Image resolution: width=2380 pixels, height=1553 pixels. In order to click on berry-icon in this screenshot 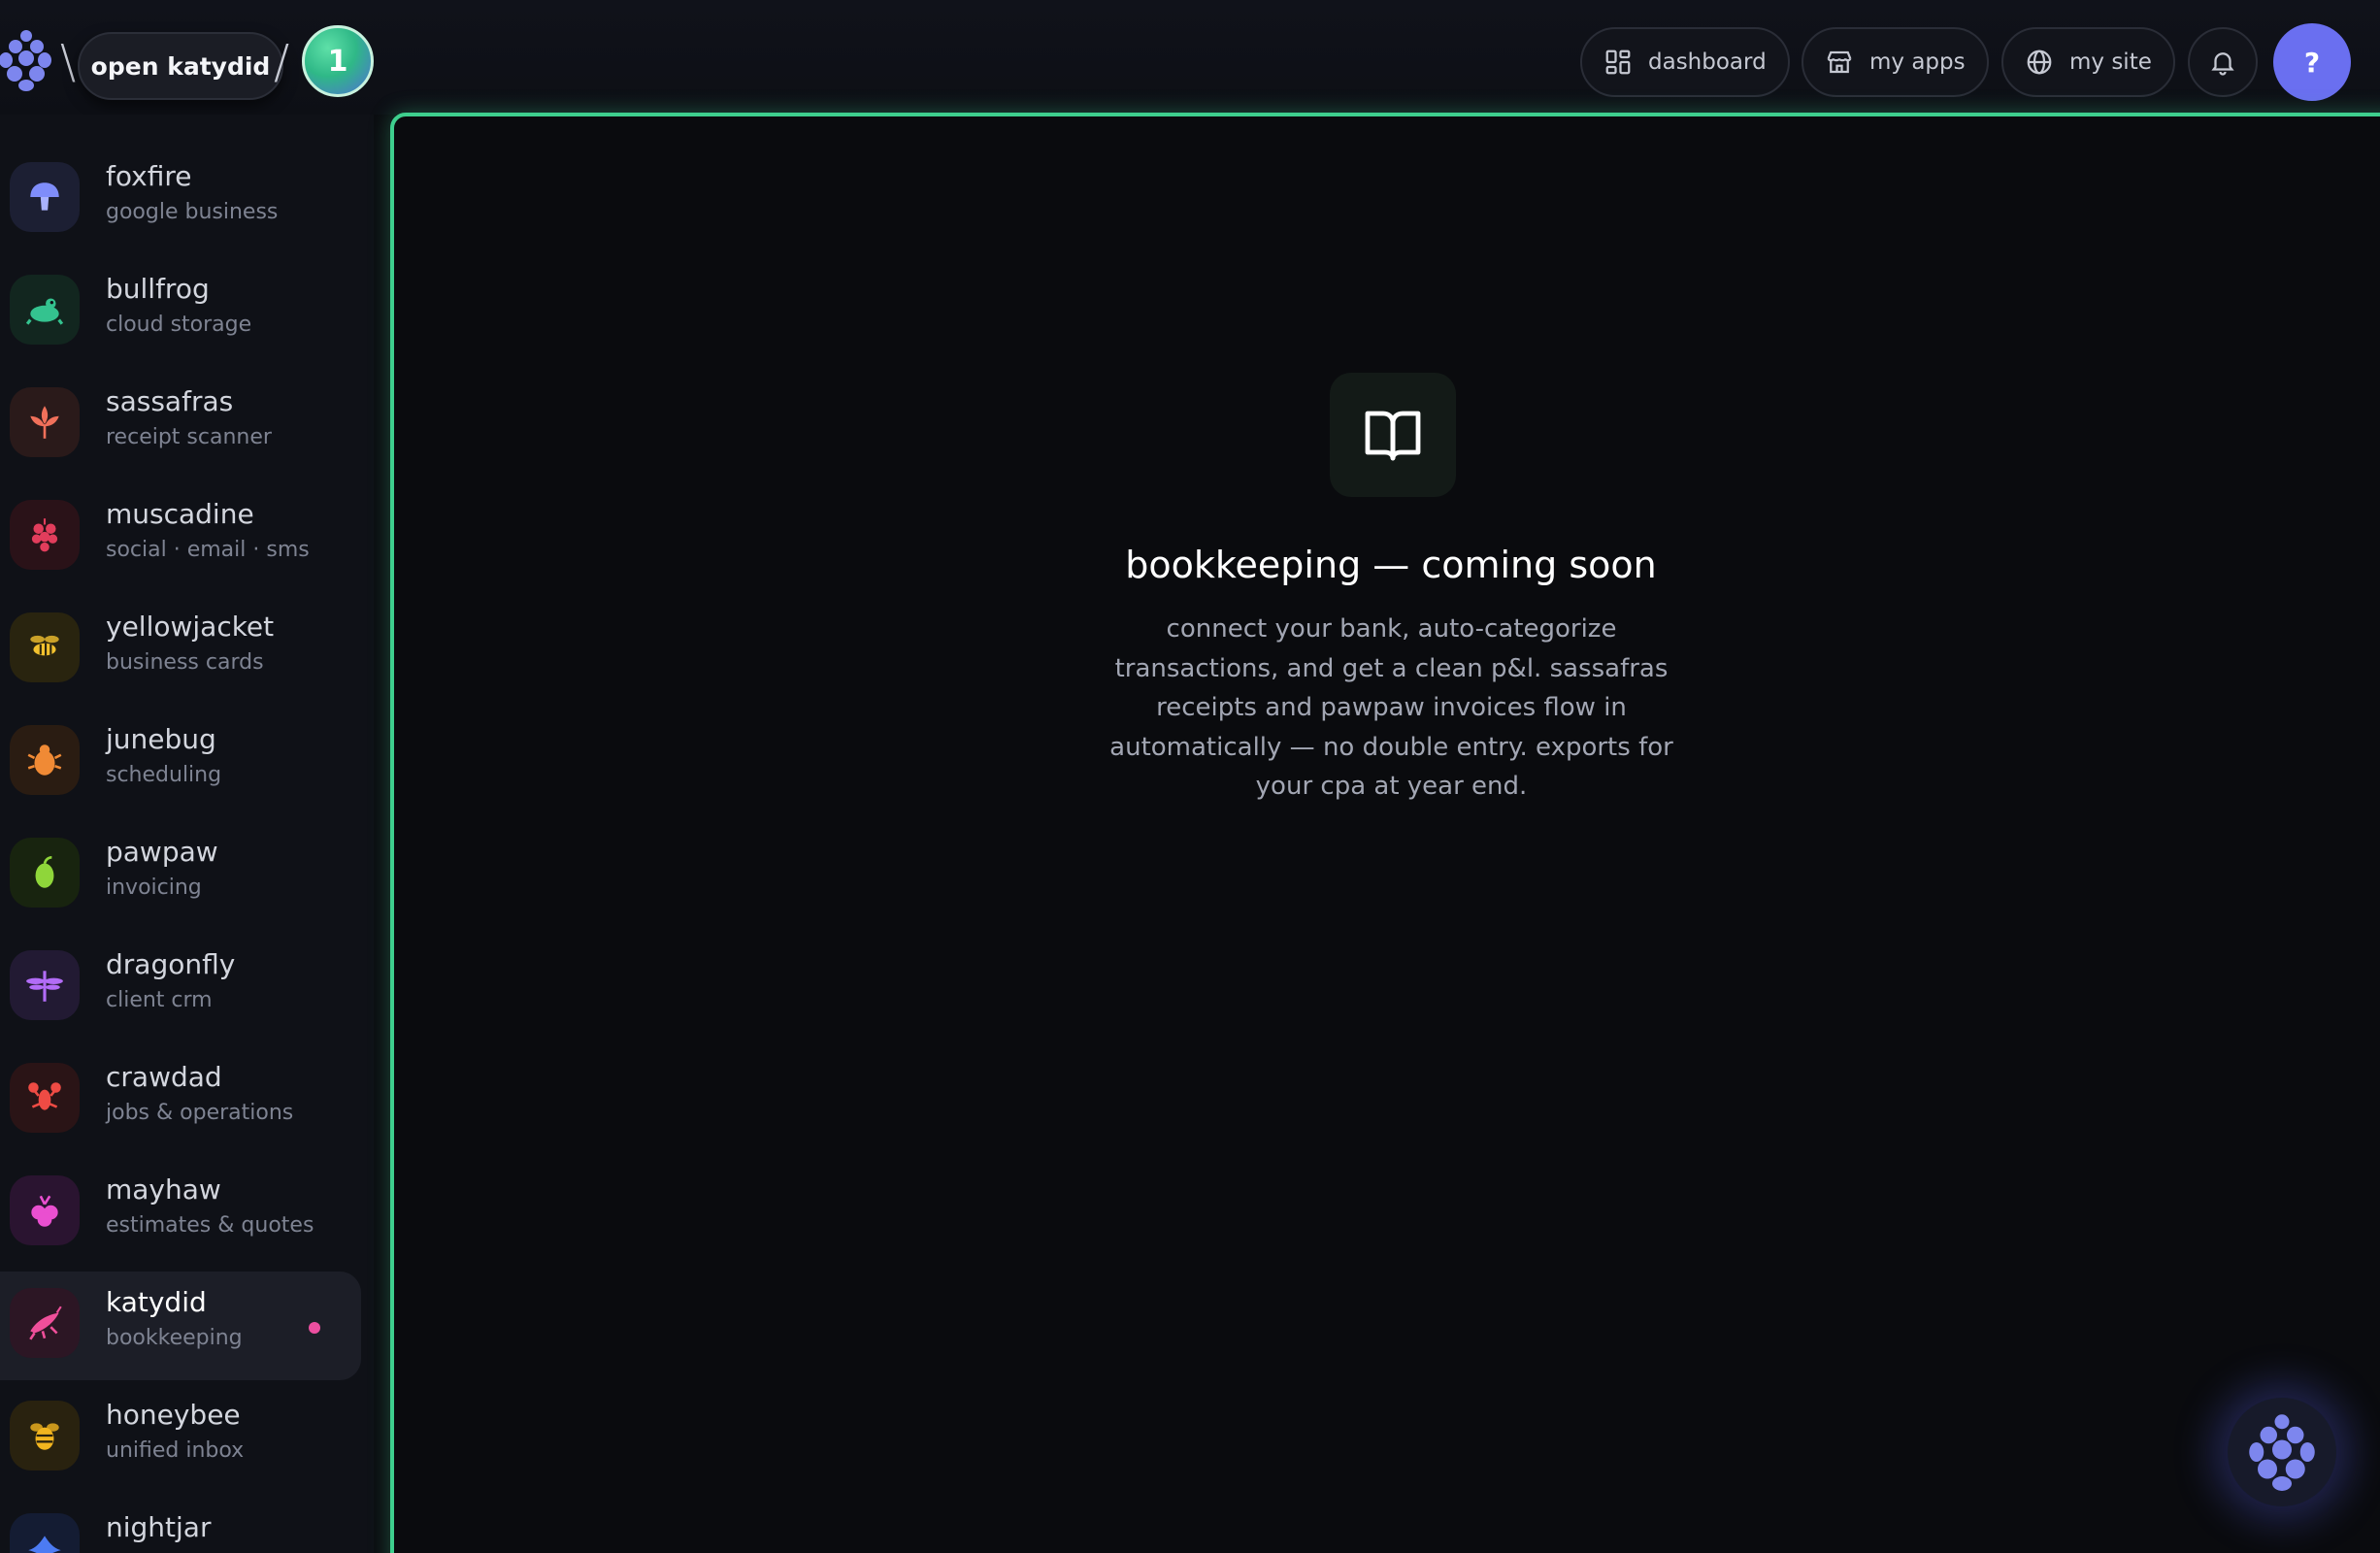, I will do `click(45, 1210)`.